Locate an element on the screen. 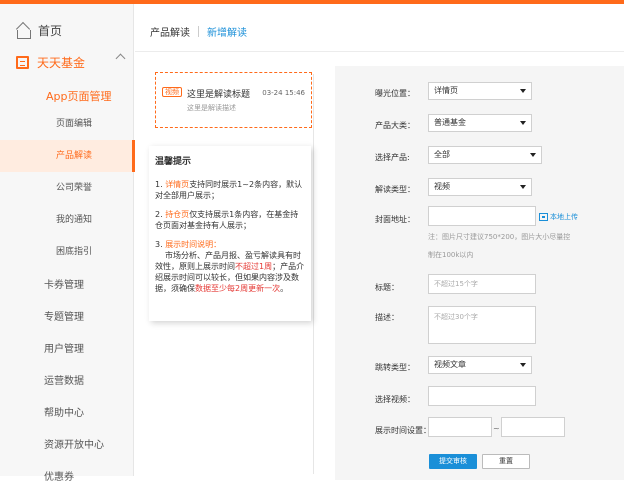 Image resolution: width=624 pixels, height=494 pixels. display-time-end is located at coordinates (533, 427).